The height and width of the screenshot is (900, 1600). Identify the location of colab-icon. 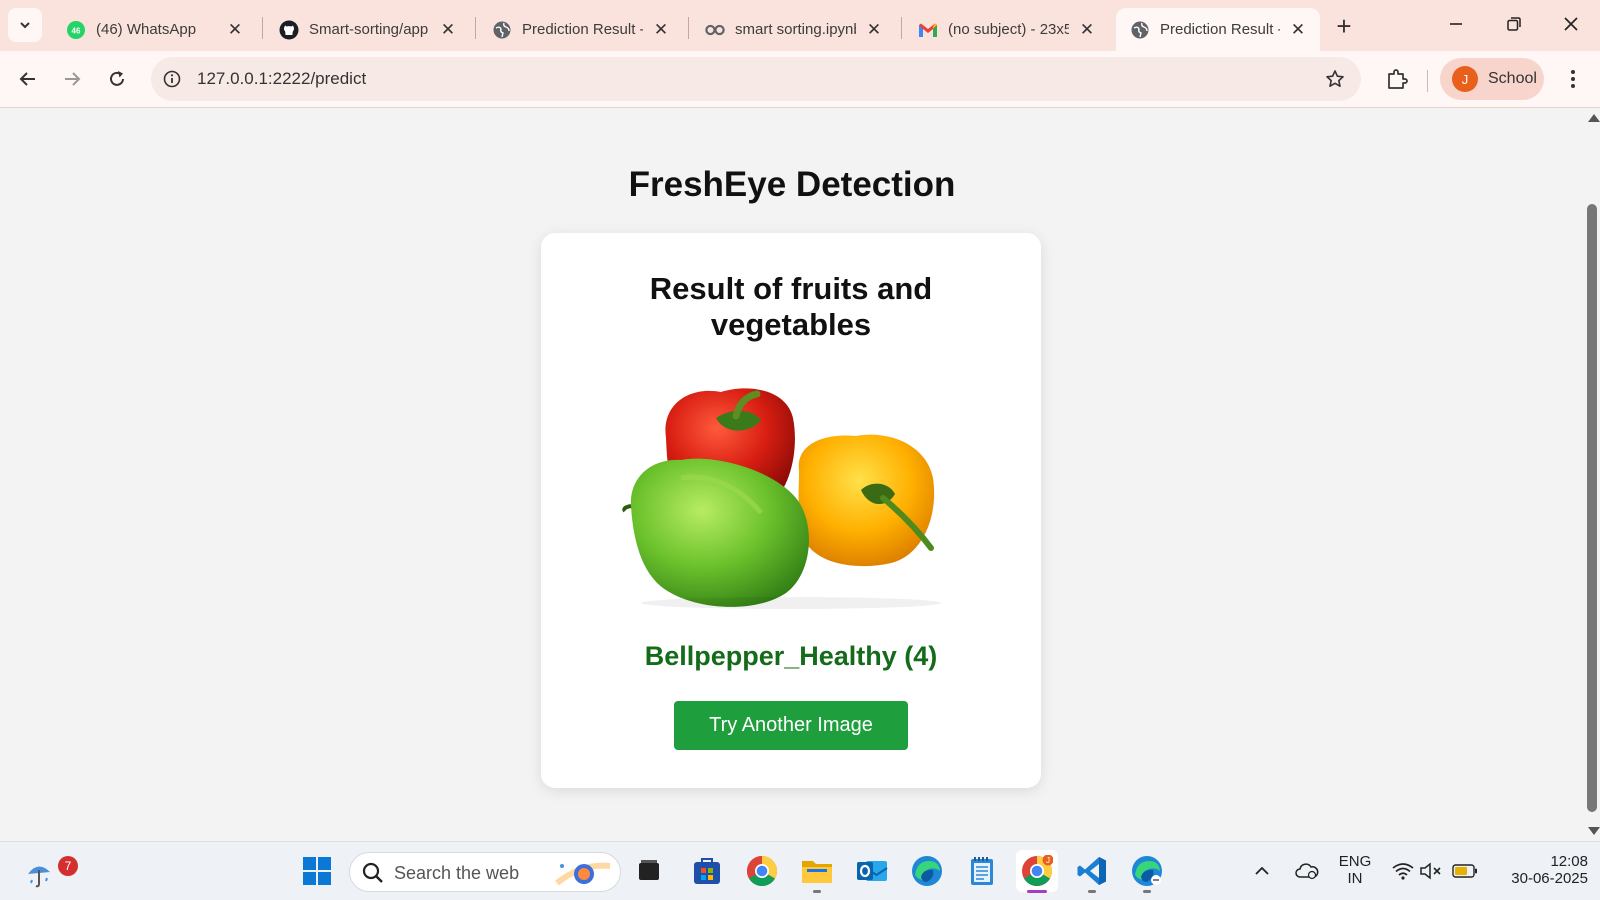
(715, 30).